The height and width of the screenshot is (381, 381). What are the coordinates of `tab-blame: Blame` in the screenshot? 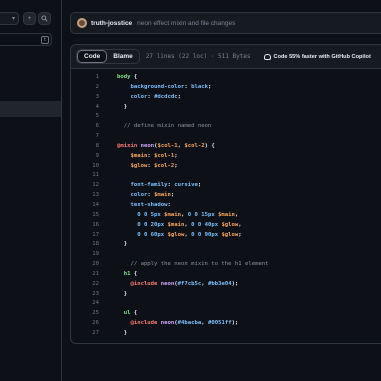 It's located at (123, 56).